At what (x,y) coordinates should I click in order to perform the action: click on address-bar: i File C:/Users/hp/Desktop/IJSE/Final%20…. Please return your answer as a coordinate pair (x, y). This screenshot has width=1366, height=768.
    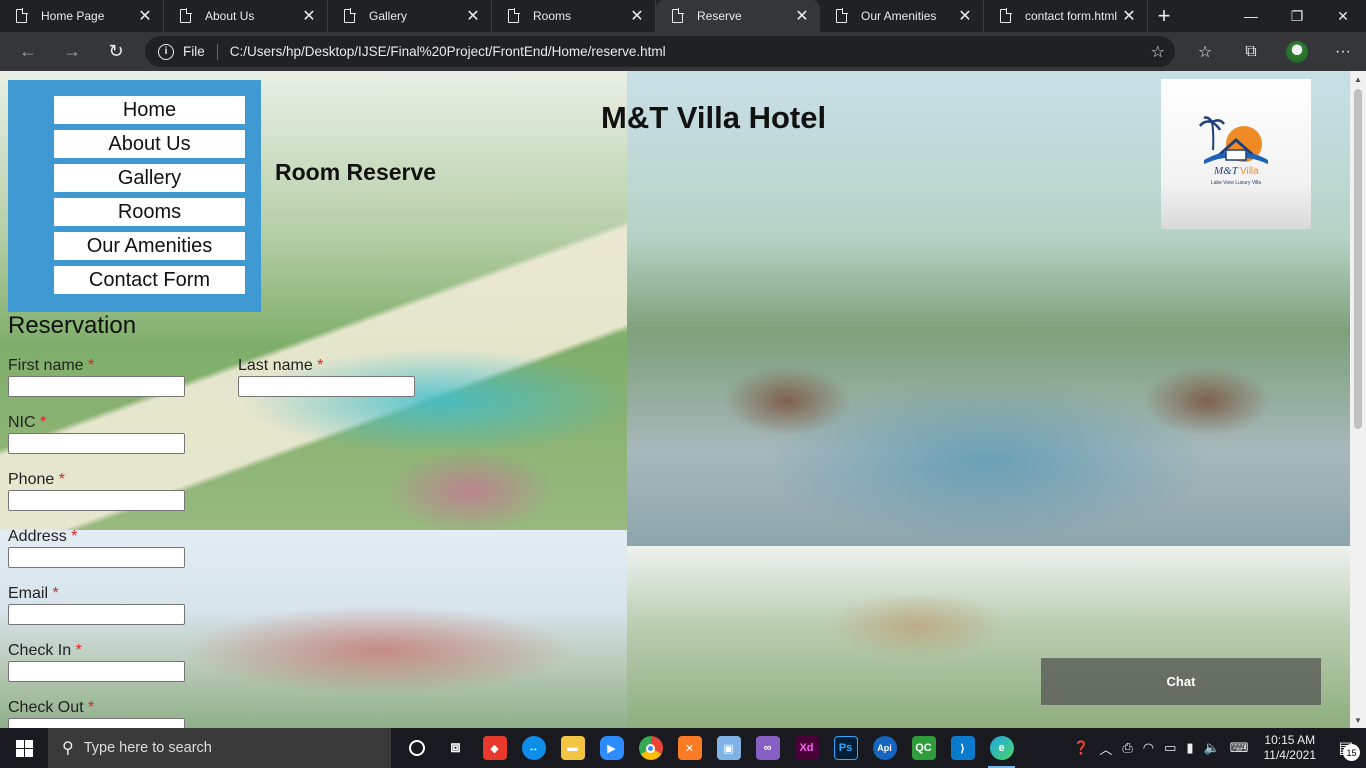
    Looking at the image, I should click on (660, 51).